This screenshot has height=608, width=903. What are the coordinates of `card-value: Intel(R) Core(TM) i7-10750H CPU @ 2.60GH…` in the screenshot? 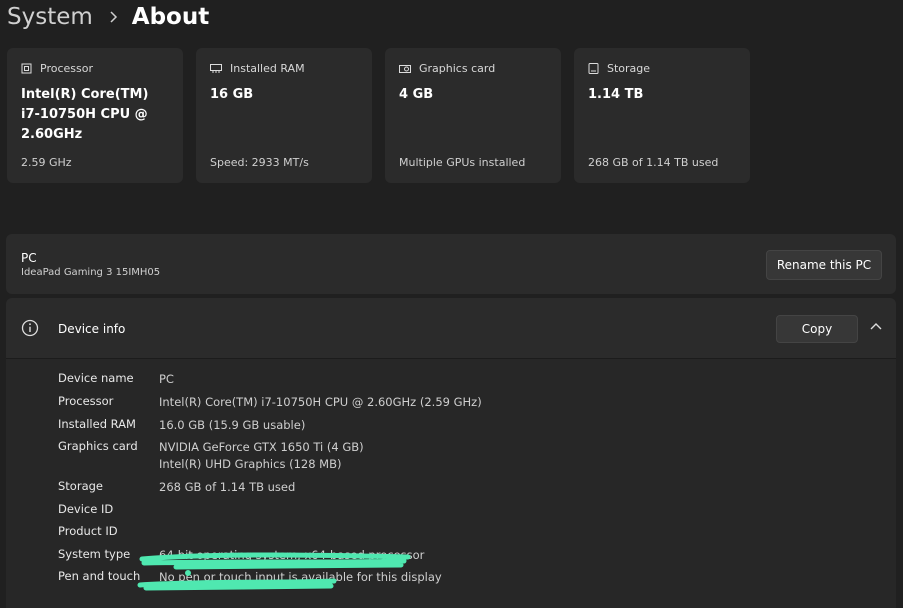 It's located at (85, 114).